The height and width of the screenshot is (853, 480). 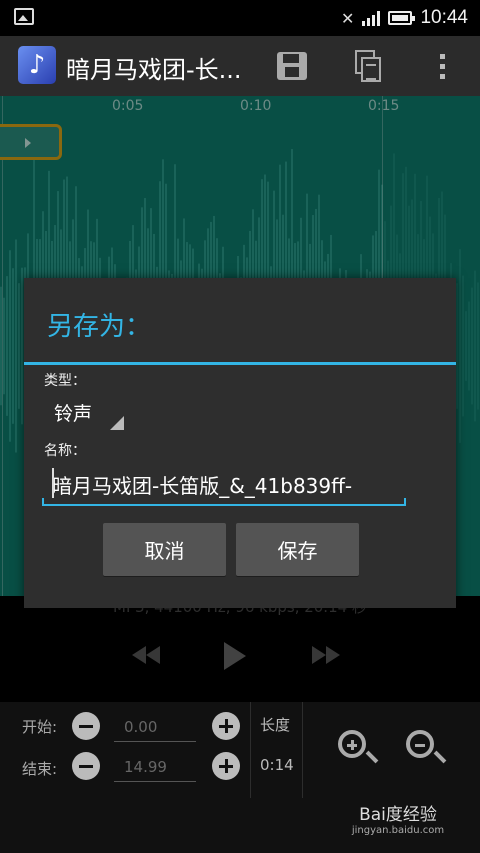 I want to click on save-button, so click(x=292, y=66).